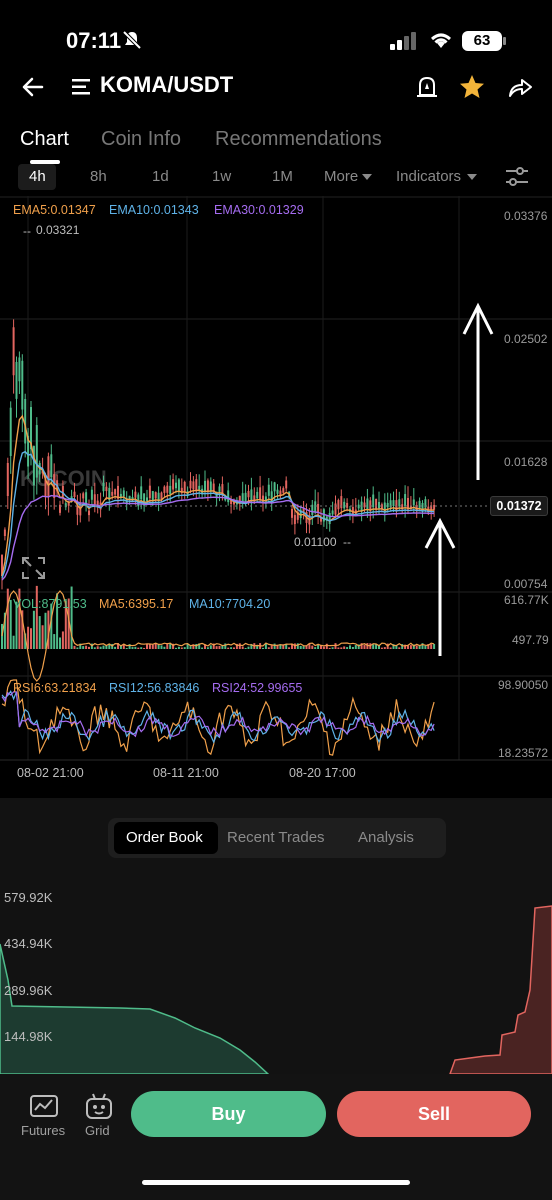 Image resolution: width=552 pixels, height=1200 pixels. I want to click on price-axis-label: 0.01628, so click(526, 462).